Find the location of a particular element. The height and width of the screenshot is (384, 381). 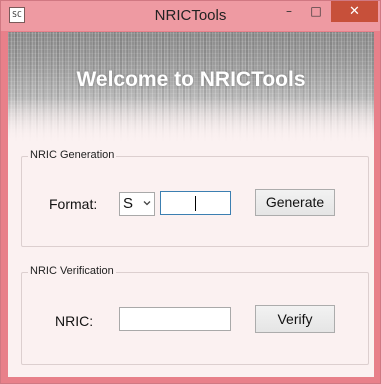

chevron-down-icon is located at coordinates (147, 203).